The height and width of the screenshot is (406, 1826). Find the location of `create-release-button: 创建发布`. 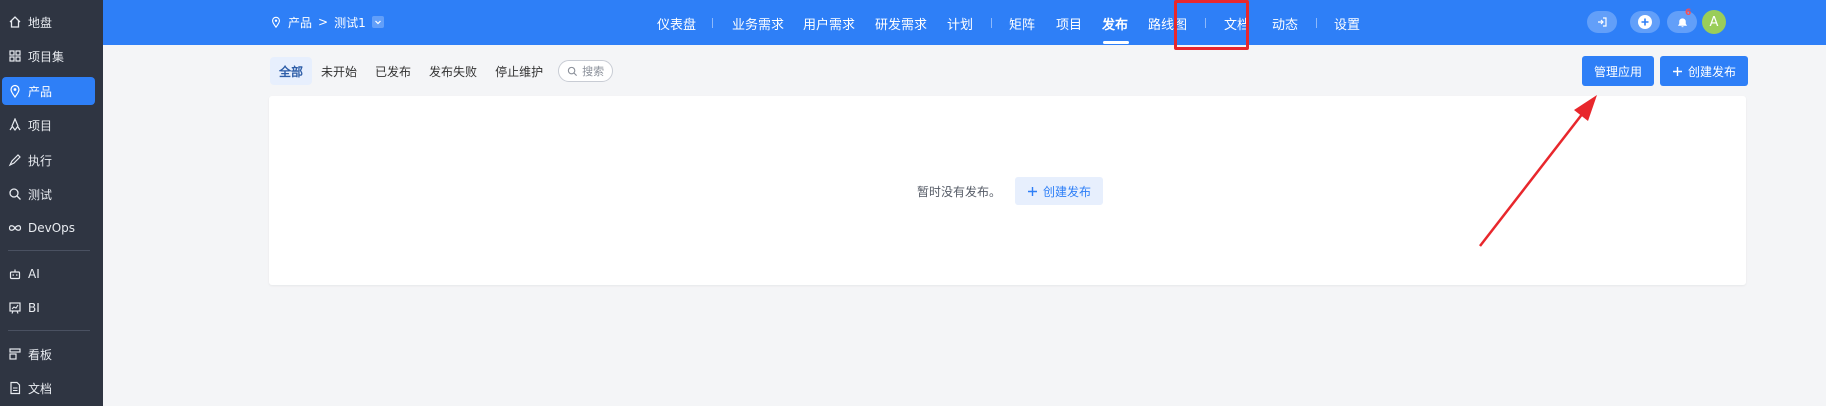

create-release-button: 创建发布 is located at coordinates (1704, 71).